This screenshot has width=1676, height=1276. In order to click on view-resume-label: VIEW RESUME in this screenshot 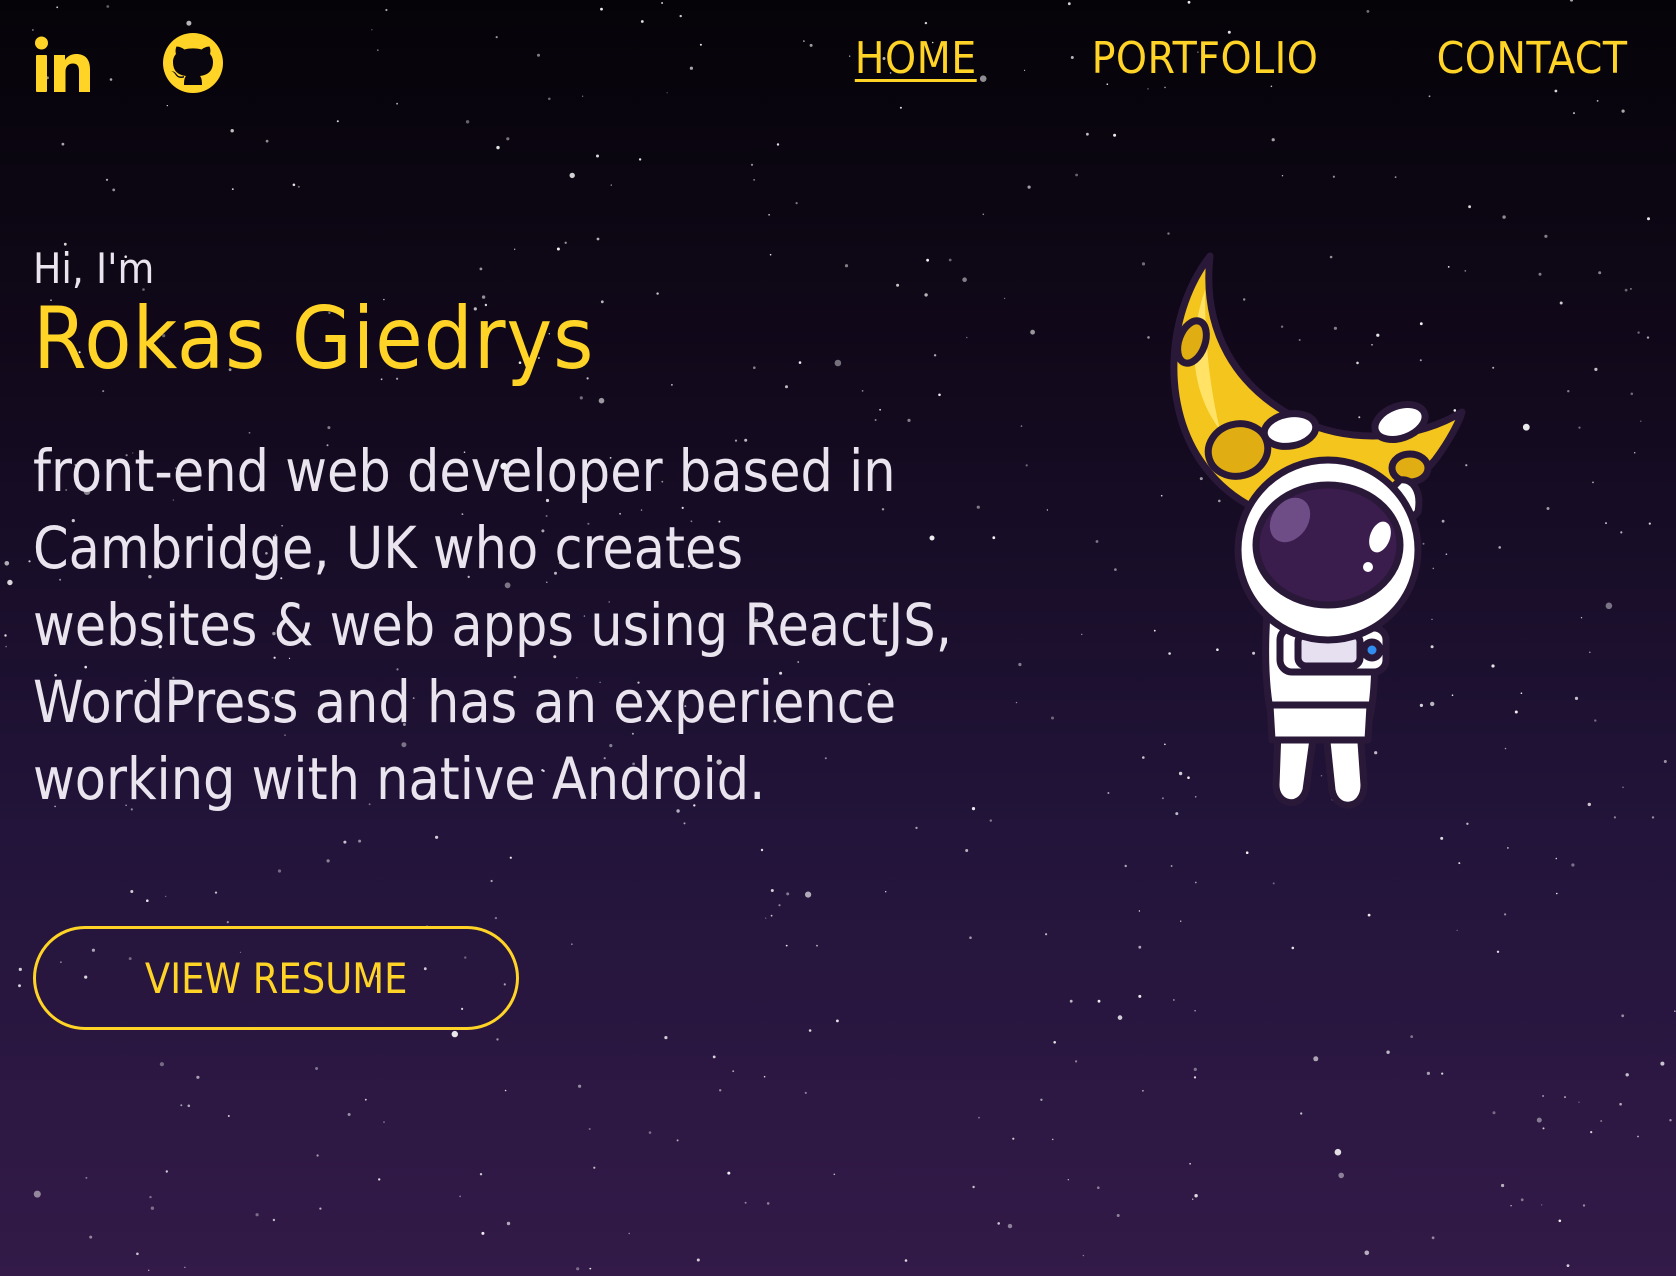, I will do `click(276, 978)`.